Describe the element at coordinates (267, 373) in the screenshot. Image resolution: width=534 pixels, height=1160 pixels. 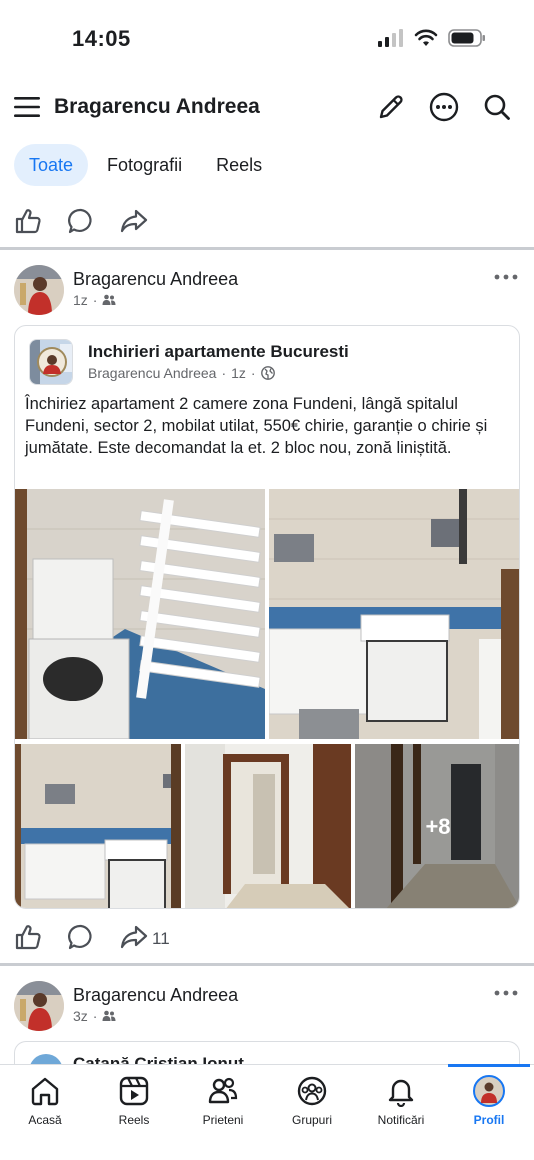
I see `globe-icon` at that location.